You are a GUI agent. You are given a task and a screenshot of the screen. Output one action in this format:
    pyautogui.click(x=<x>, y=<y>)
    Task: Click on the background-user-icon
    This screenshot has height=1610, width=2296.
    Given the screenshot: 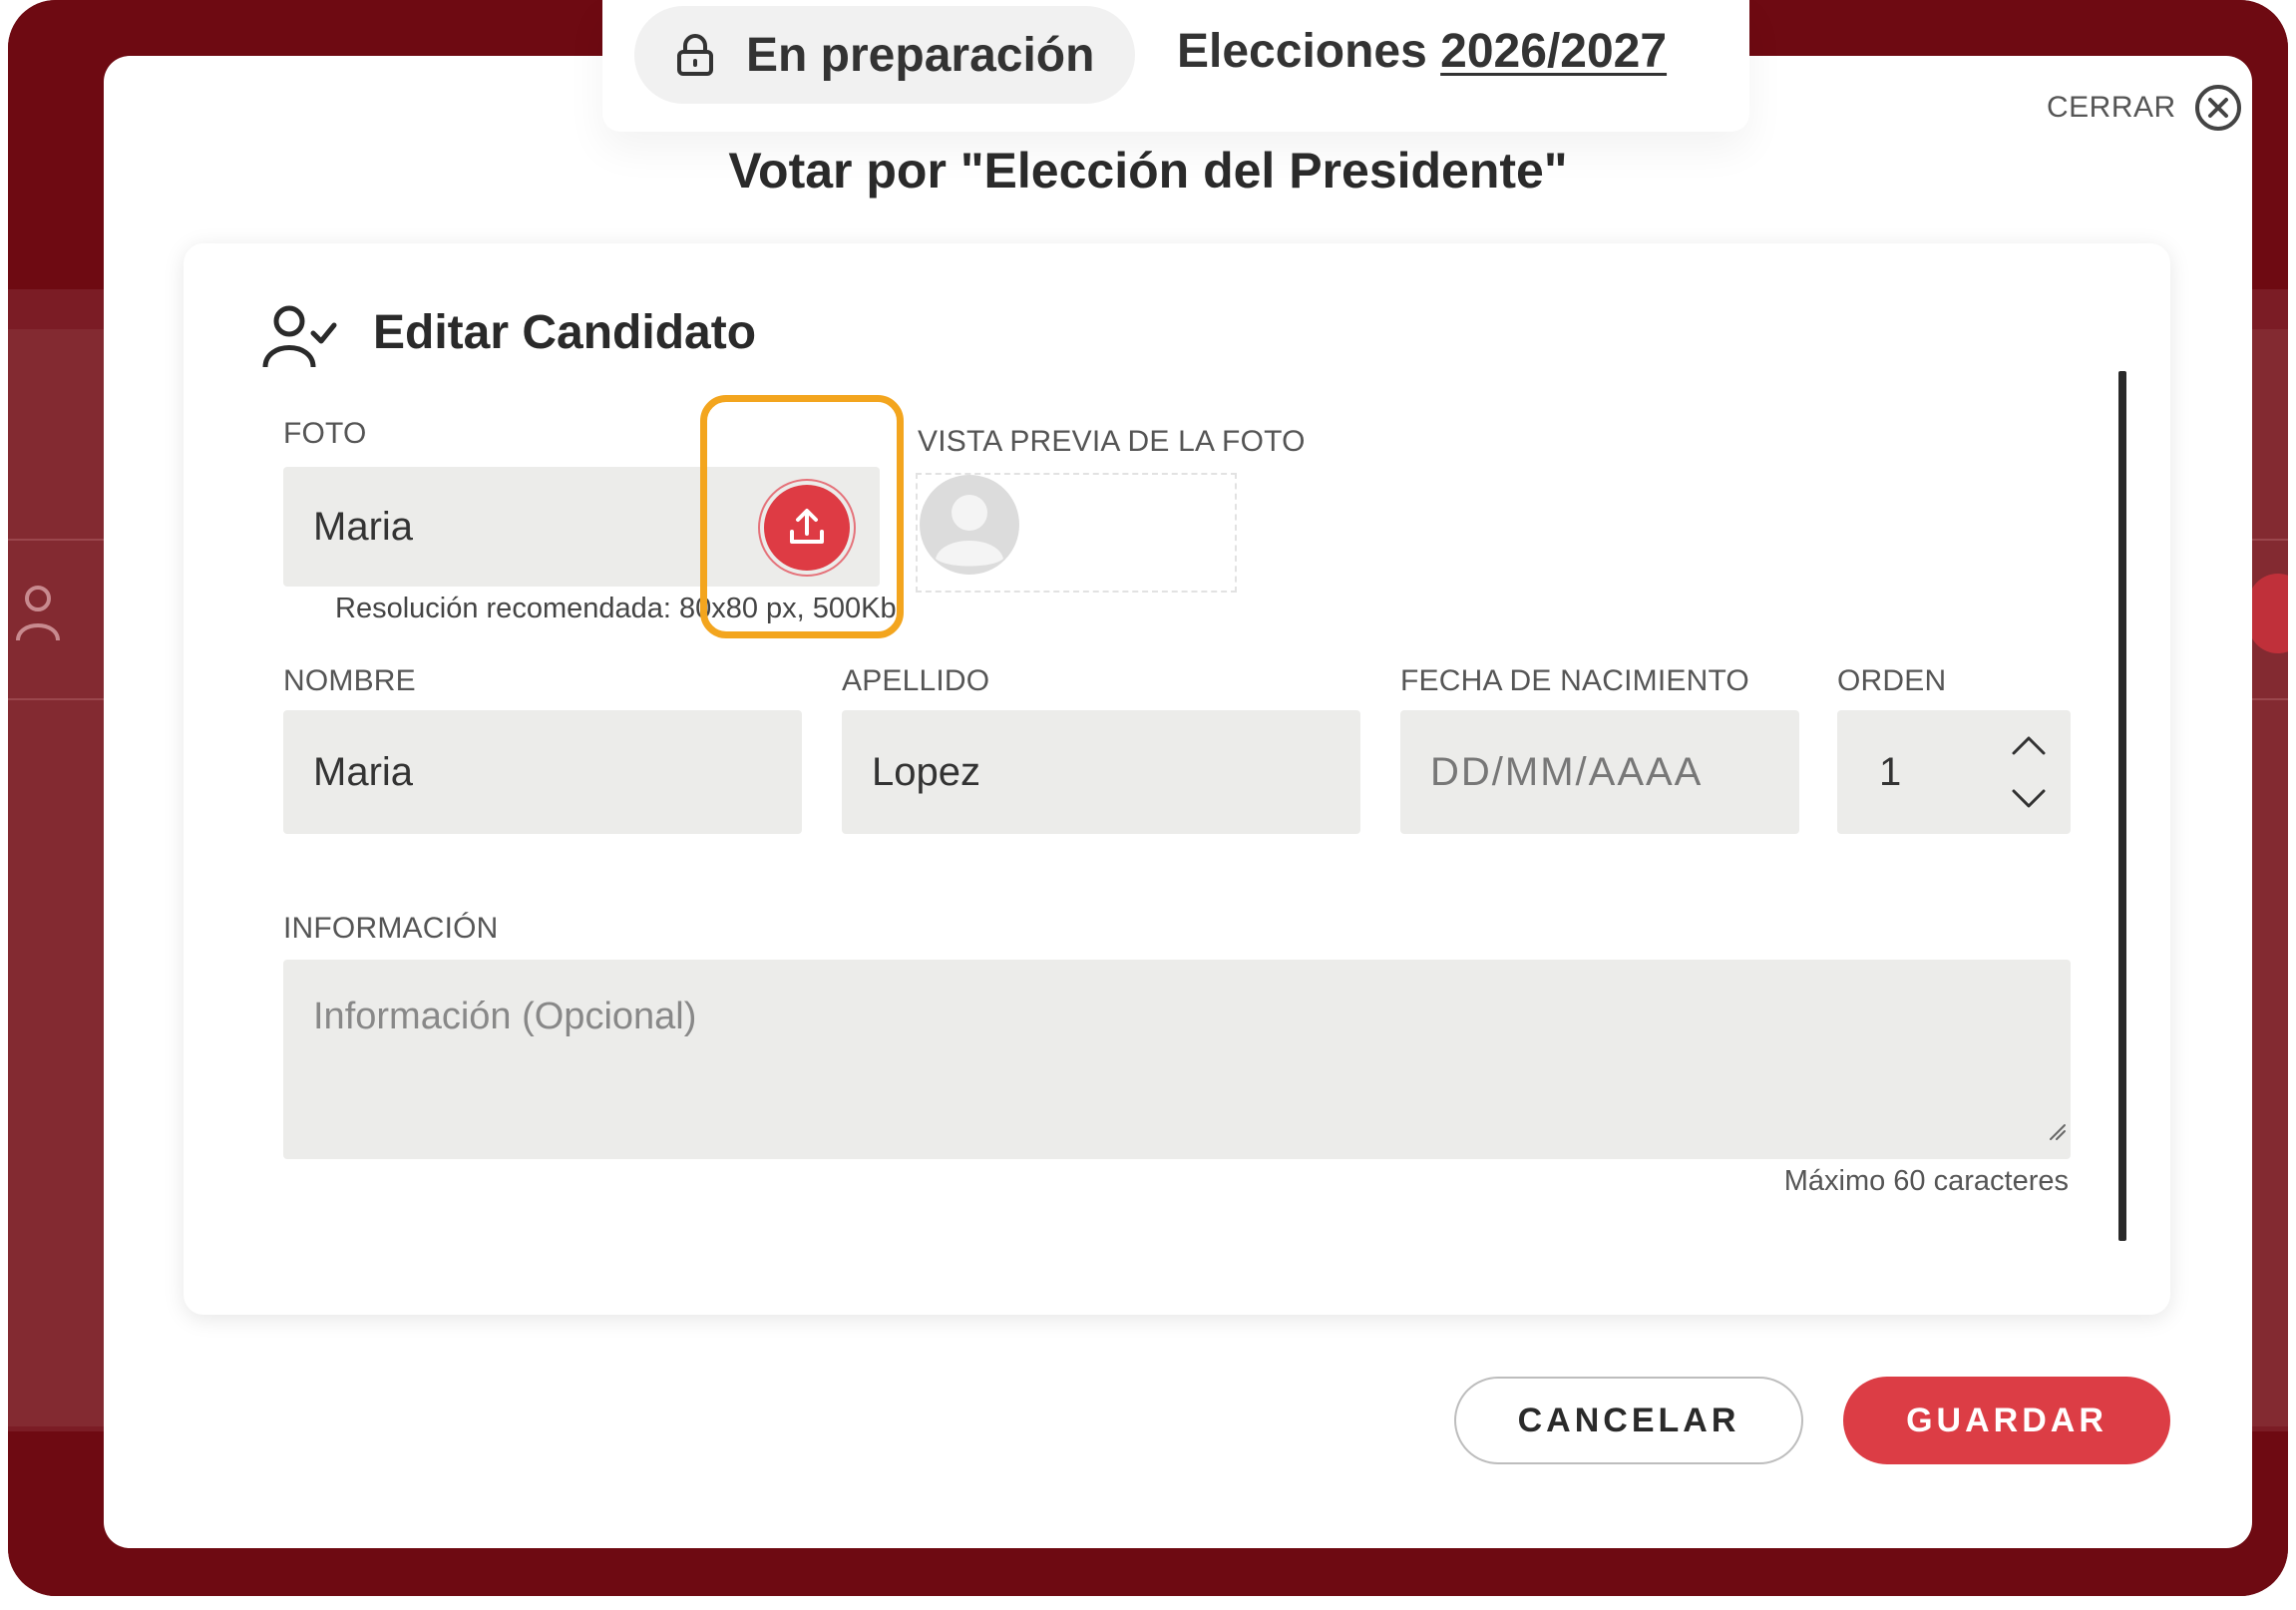 What is the action you would take?
    pyautogui.click(x=38, y=614)
    